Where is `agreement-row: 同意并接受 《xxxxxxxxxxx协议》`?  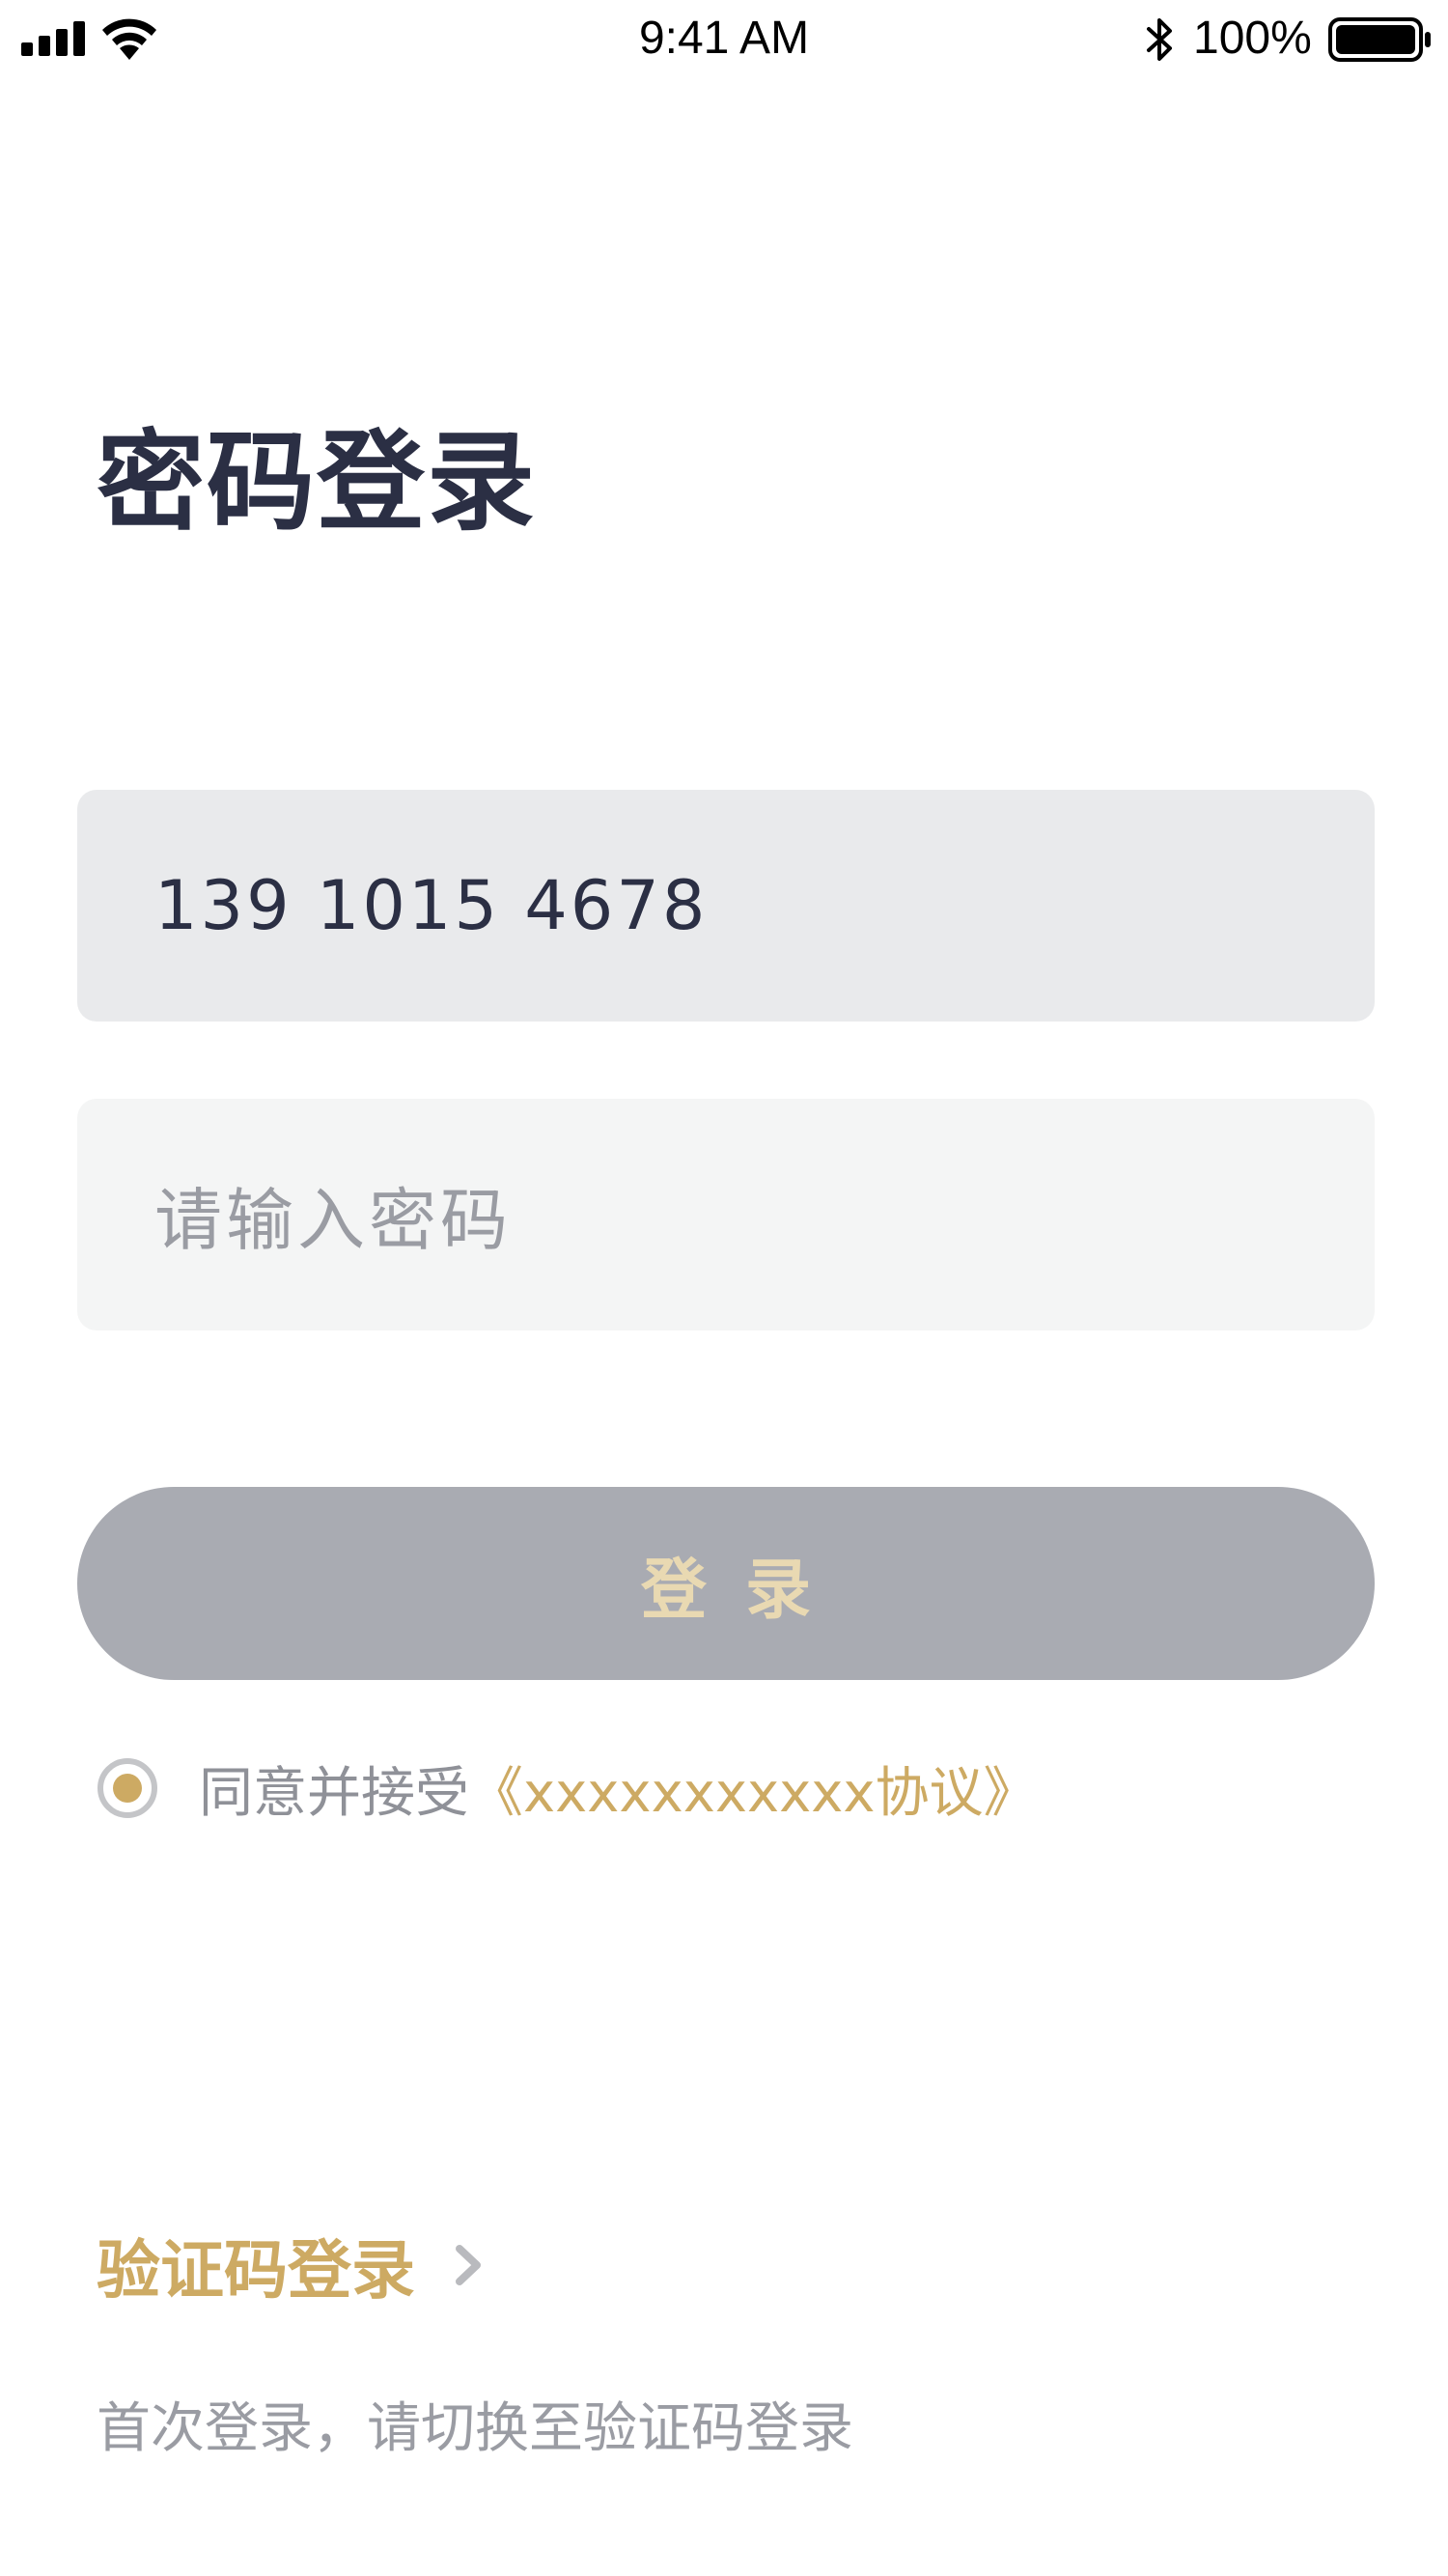
agreement-row: 同意并接受 《xxxxxxxxxxx协议》 is located at coordinates (568, 1789).